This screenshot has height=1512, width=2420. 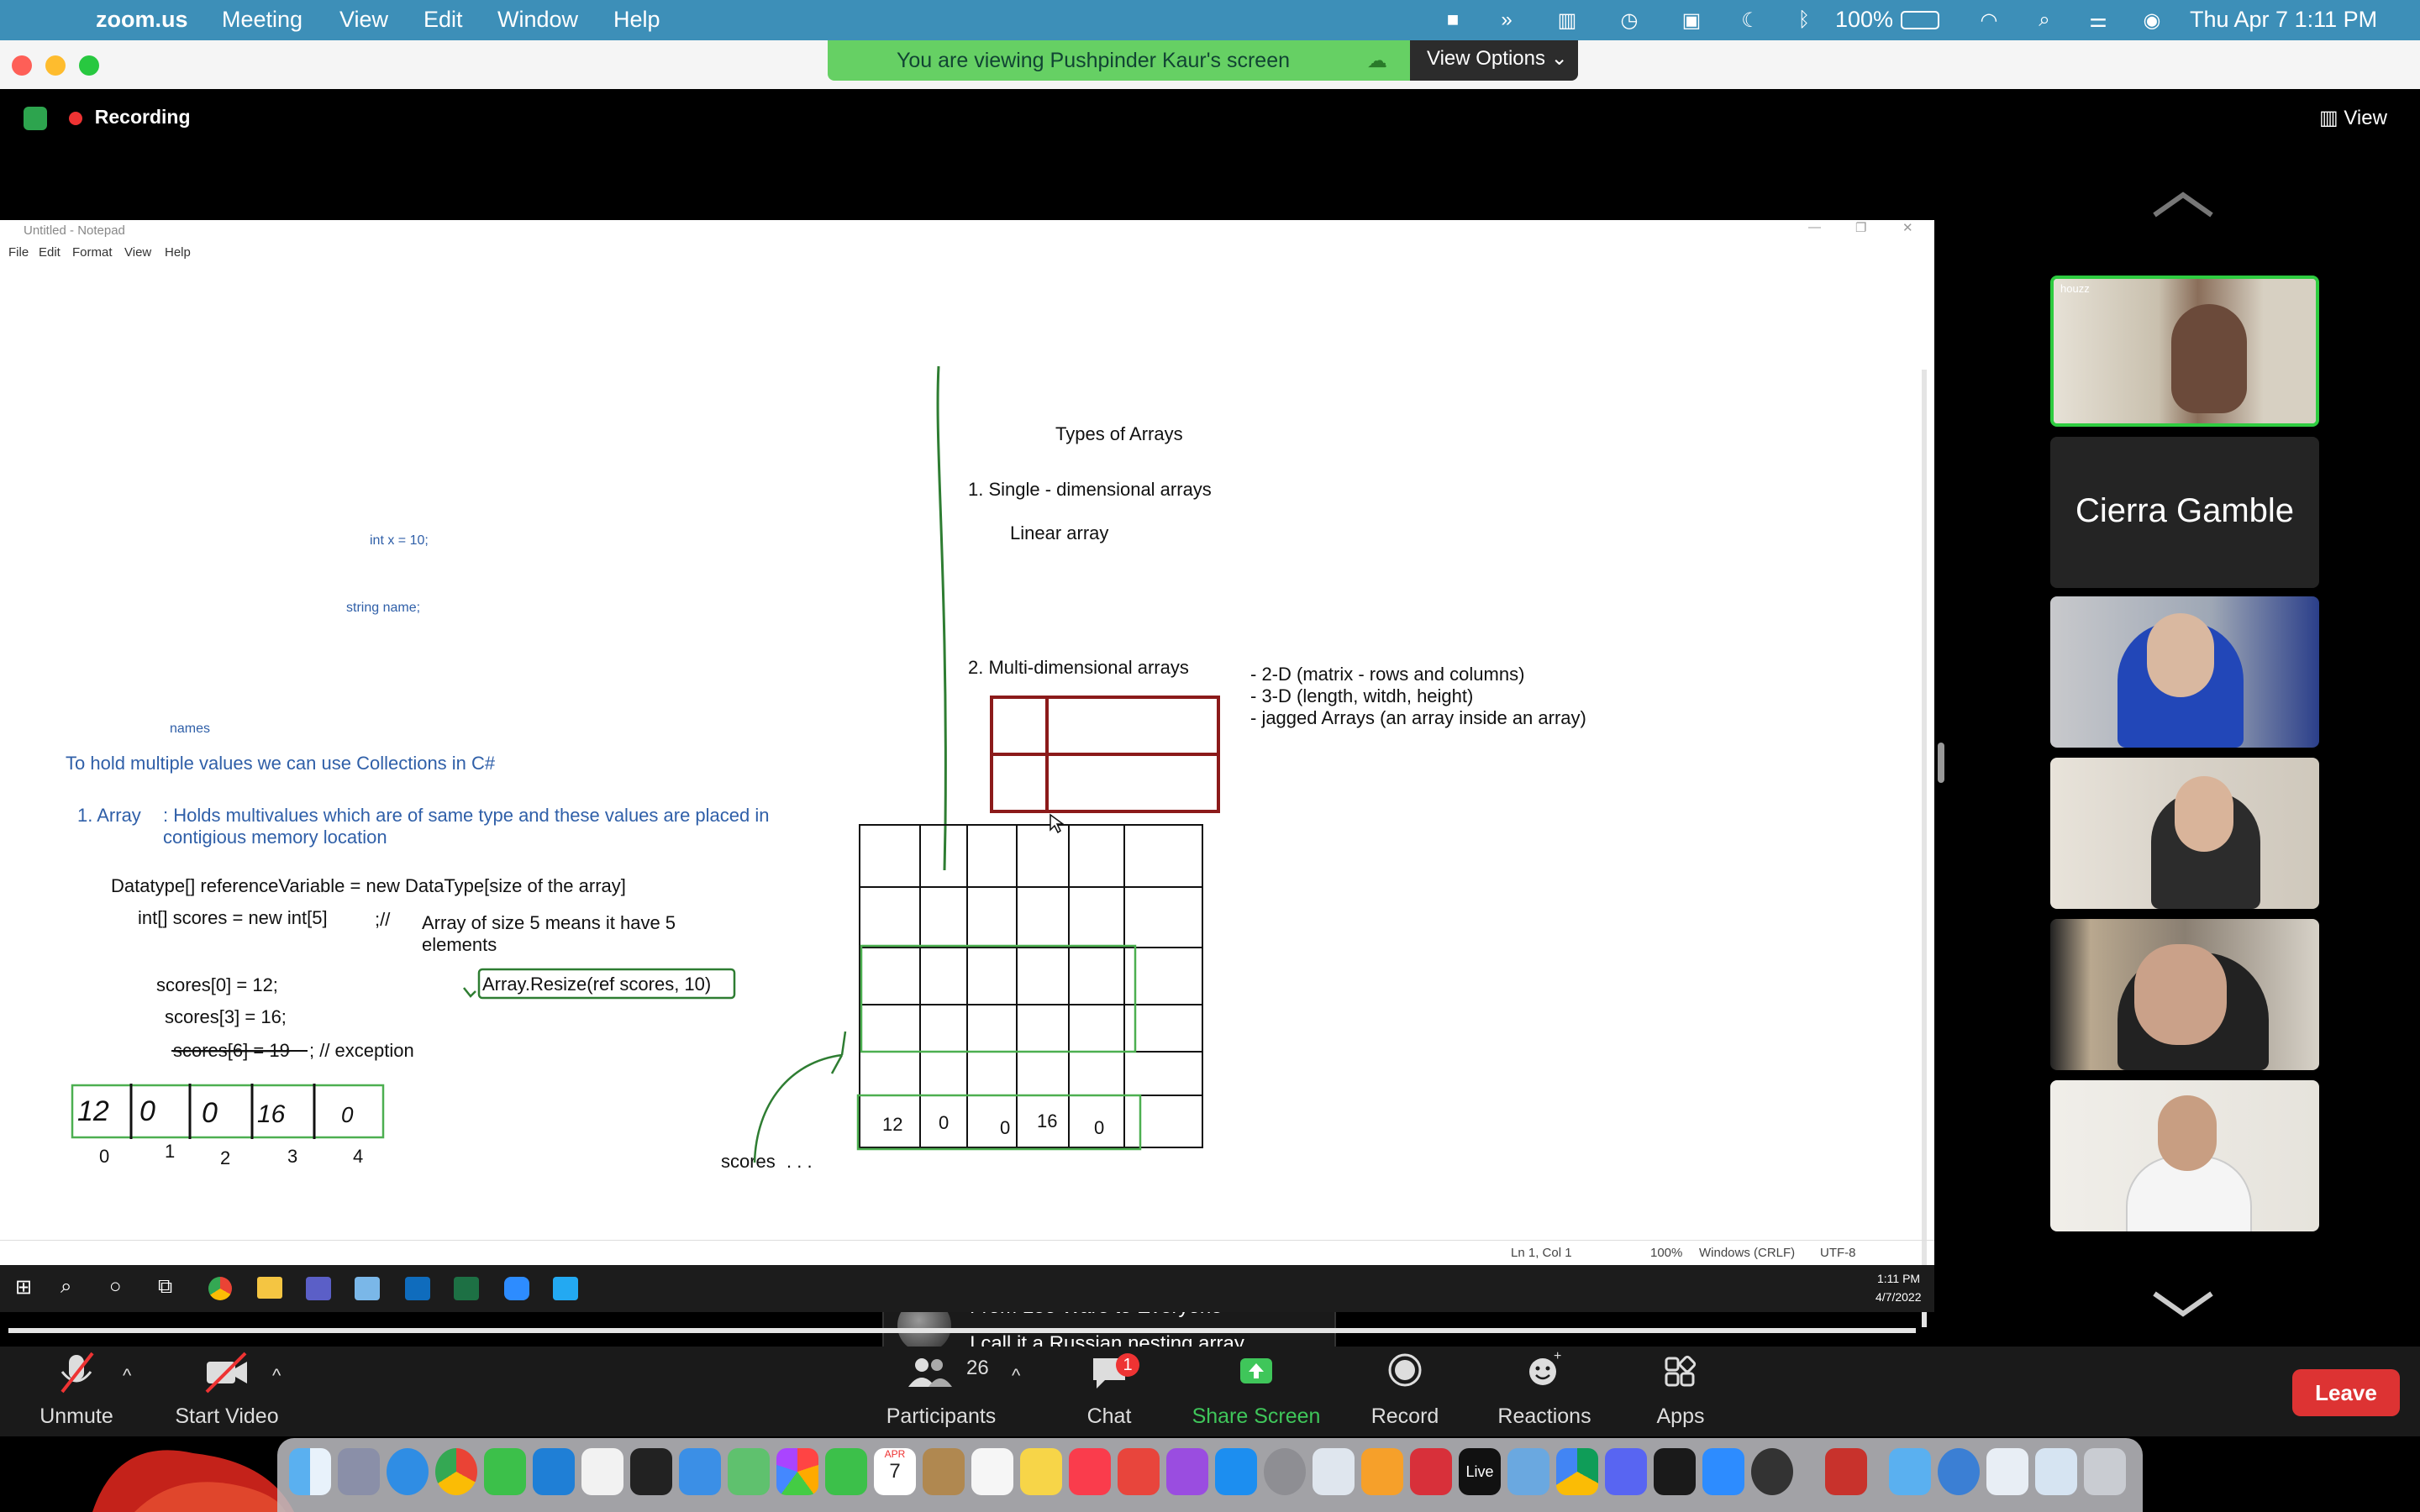 What do you see at coordinates (1681, 1389) in the screenshot?
I see `apps-button: Apps` at bounding box center [1681, 1389].